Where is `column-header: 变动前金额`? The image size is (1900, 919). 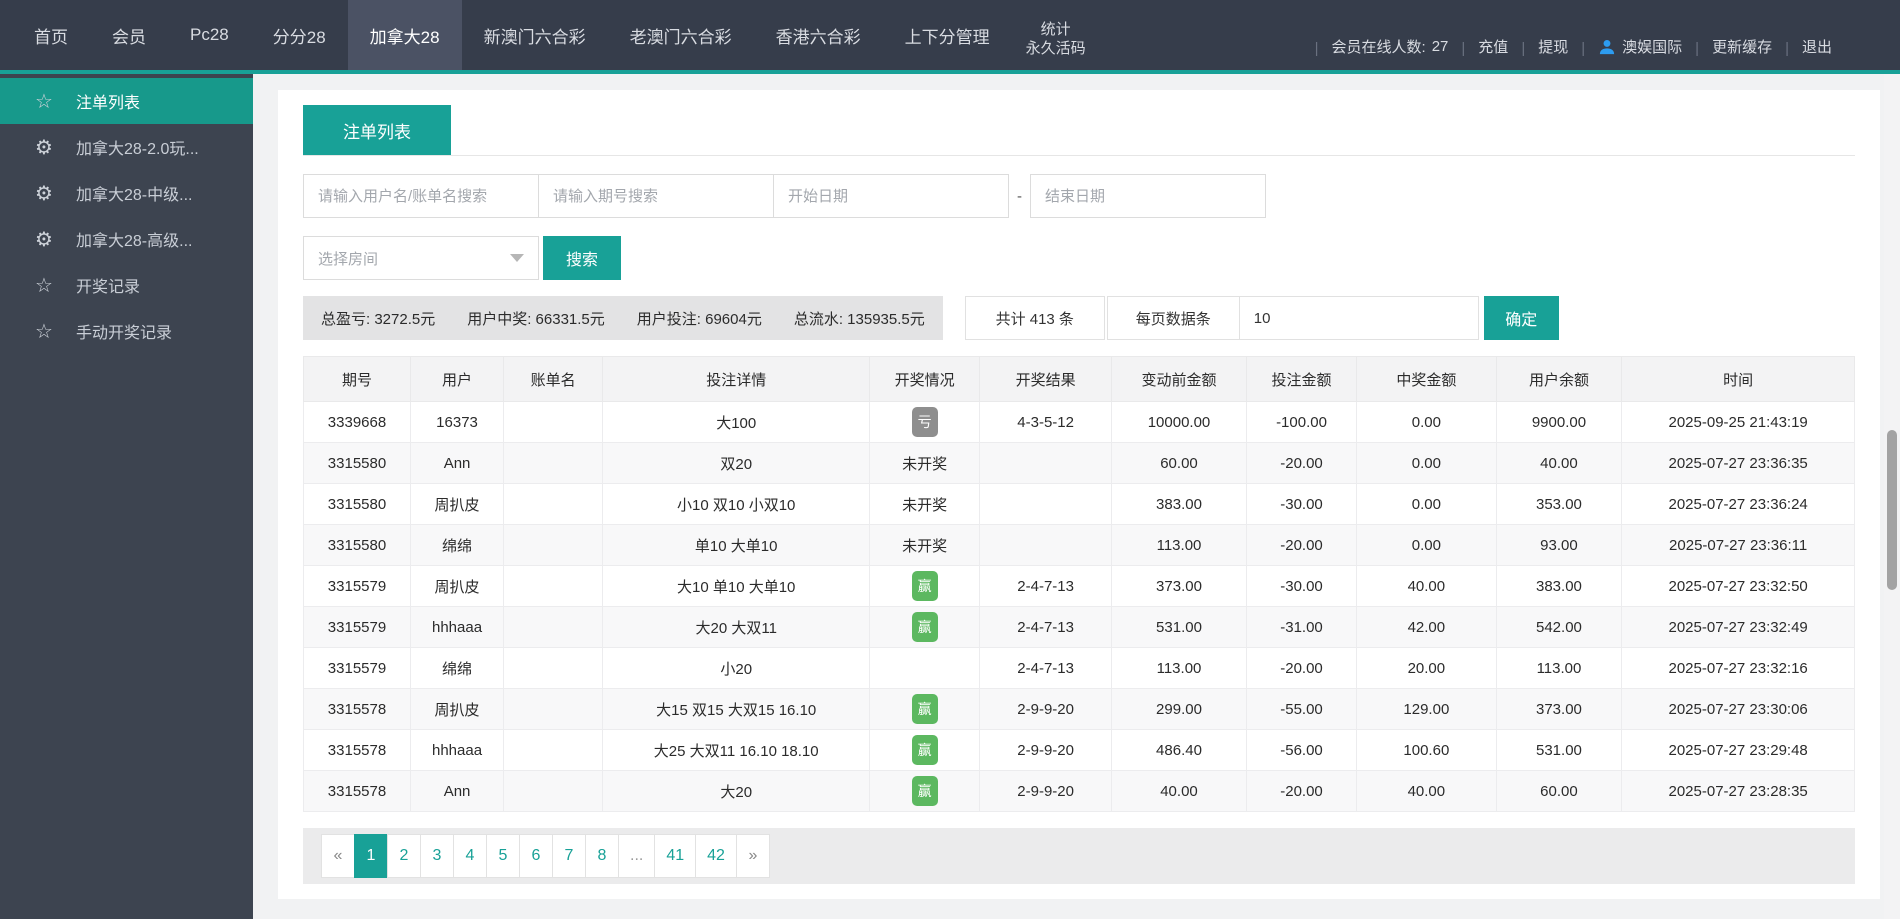
column-header: 变动前金额 is located at coordinates (1179, 379).